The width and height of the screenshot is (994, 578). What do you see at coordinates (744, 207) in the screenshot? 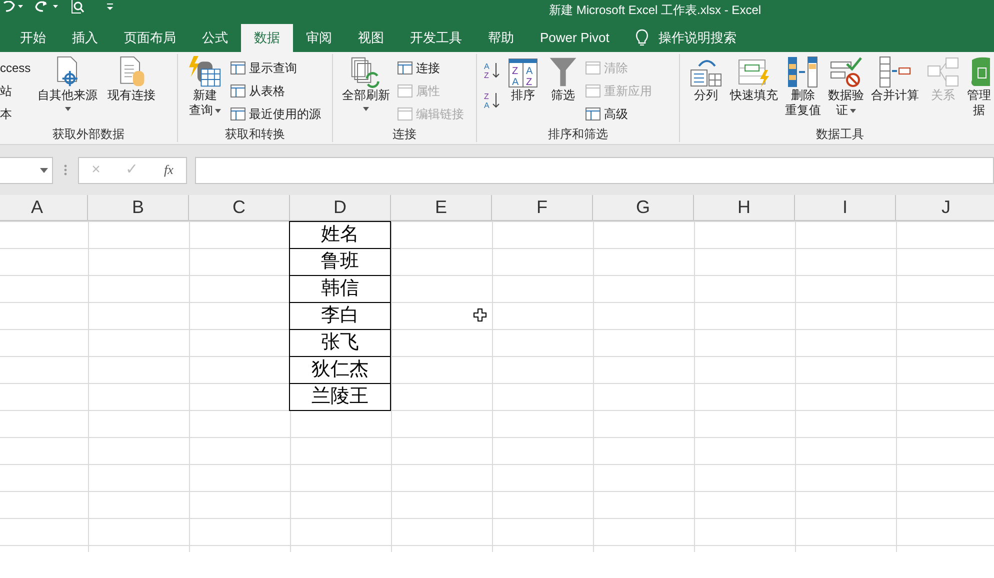
I see `column-header: H` at bounding box center [744, 207].